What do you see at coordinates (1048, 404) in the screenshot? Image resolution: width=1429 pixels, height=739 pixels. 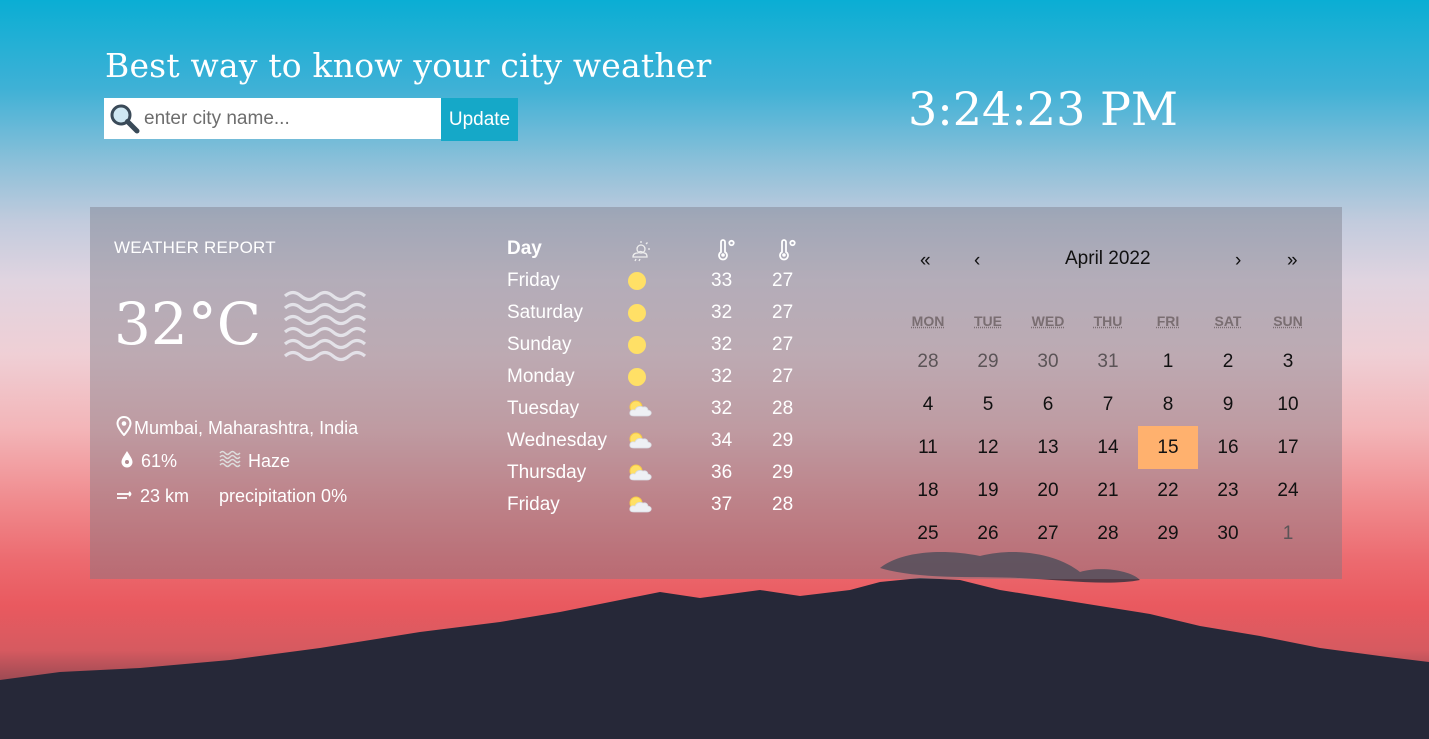 I see `calendar-day: 6` at bounding box center [1048, 404].